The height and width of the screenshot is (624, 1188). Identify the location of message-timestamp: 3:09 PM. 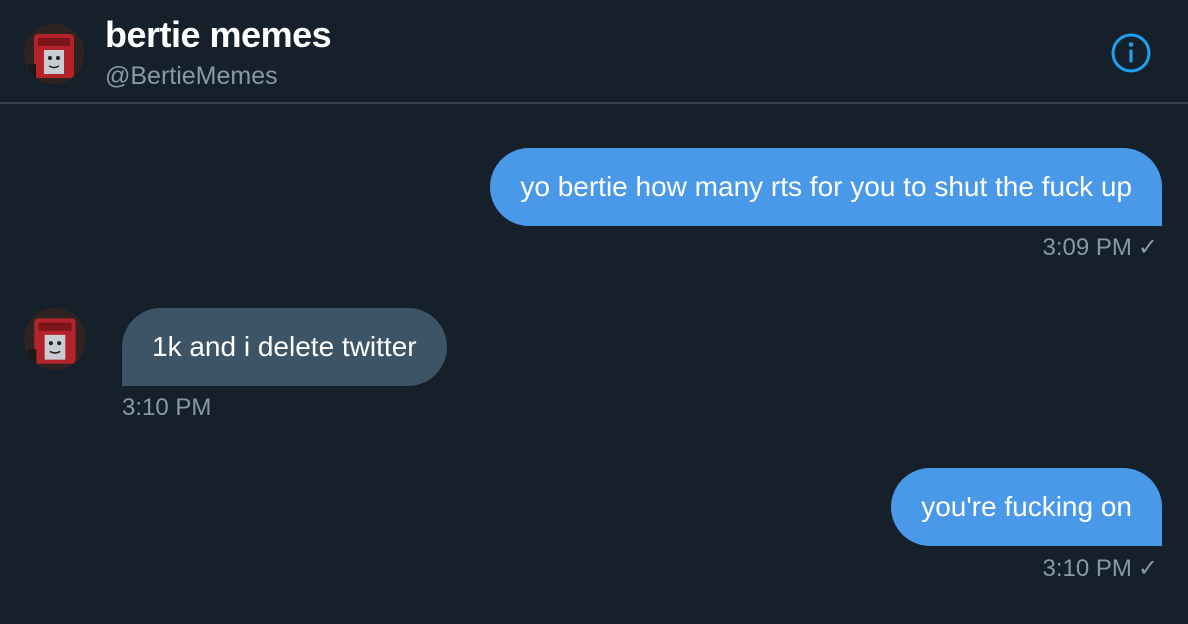
(1087, 247).